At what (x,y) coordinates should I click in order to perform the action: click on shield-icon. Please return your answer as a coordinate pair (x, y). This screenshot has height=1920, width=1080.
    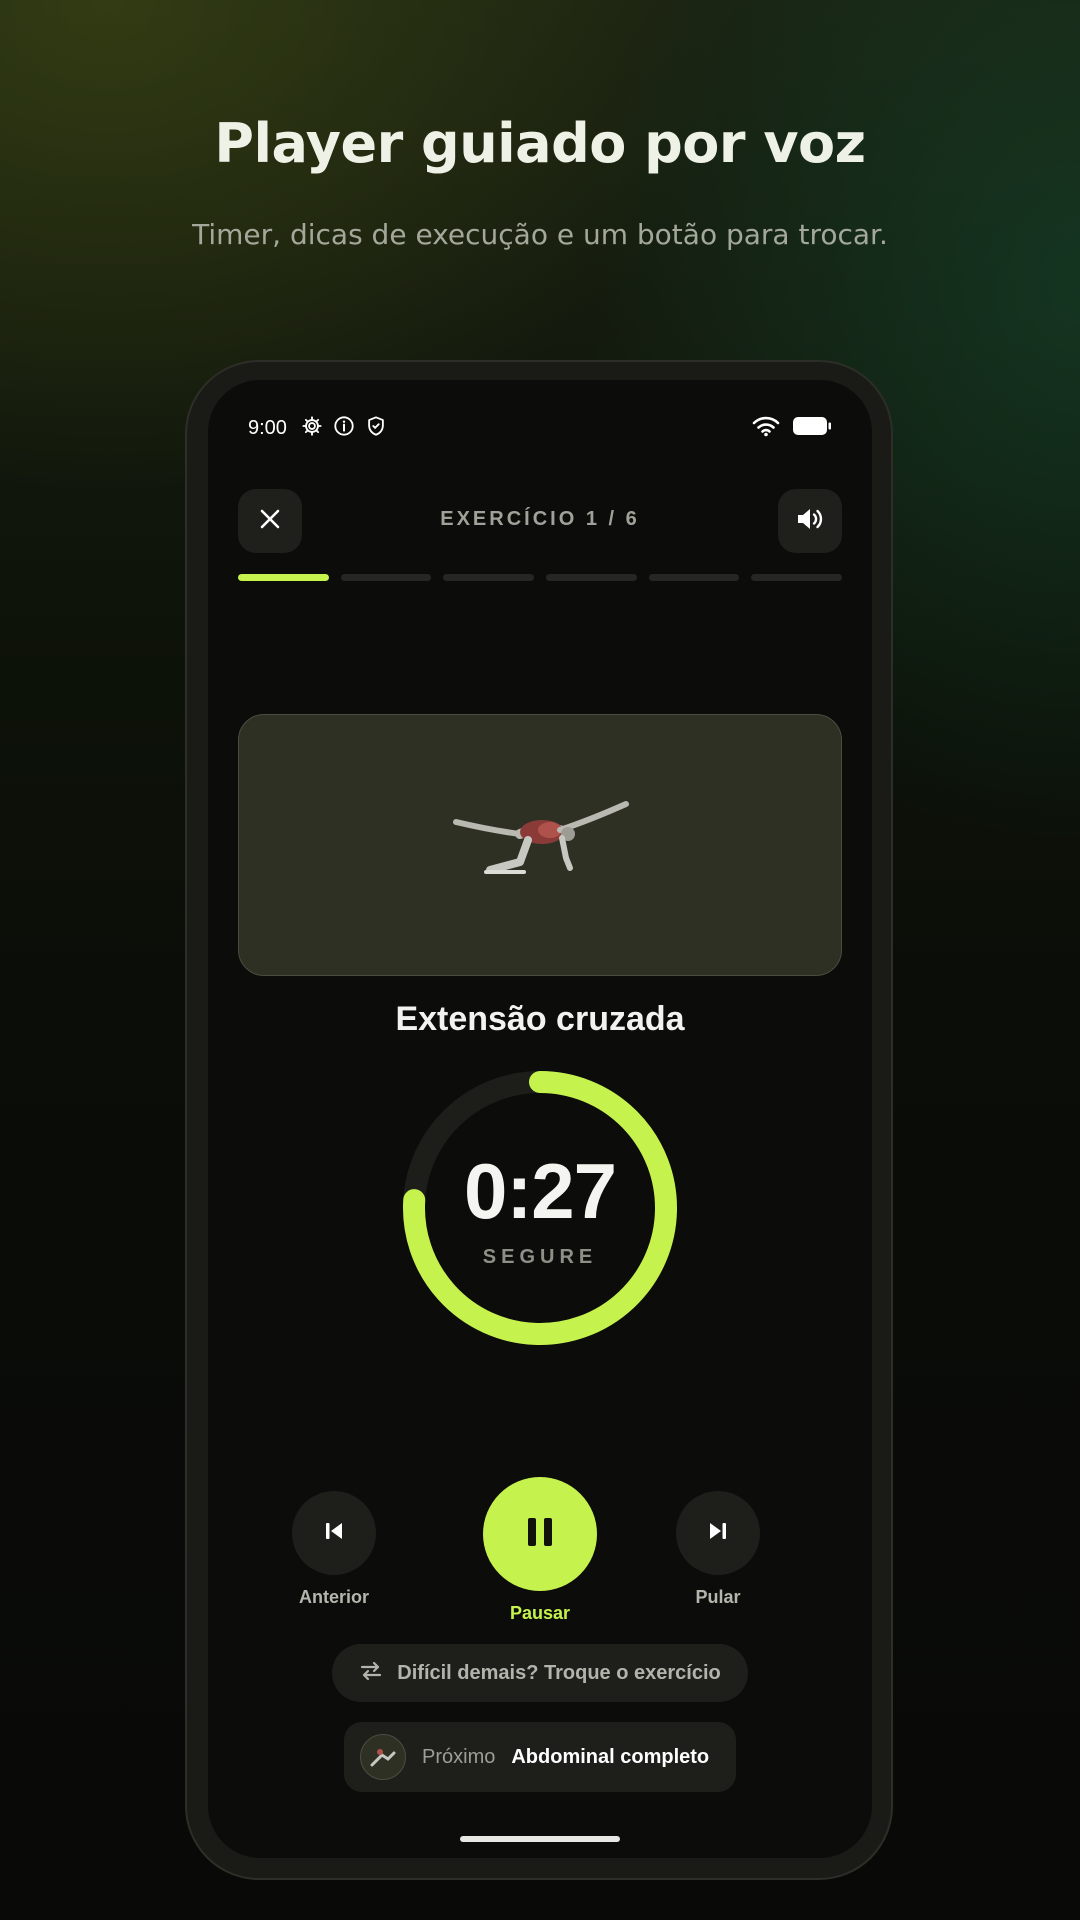
    Looking at the image, I should click on (376, 428).